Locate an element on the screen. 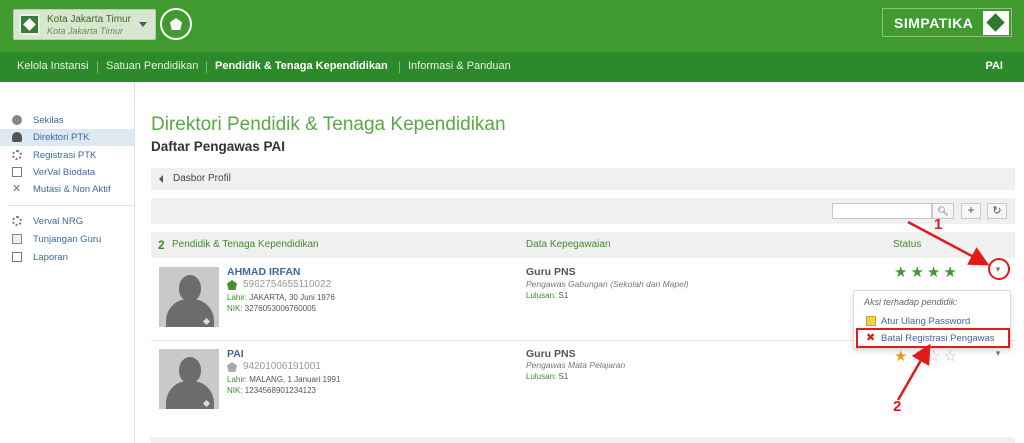 This screenshot has width=1024, height=443. page-subtitle: Daftar Pengawas PAI is located at coordinates (218, 146).